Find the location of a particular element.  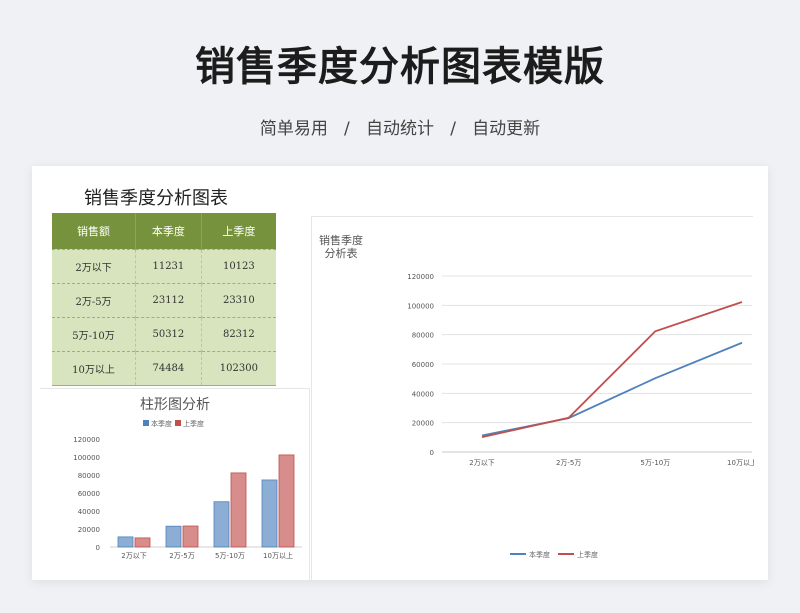

line-chart-title-line-2: 分析表 is located at coordinates (341, 253).